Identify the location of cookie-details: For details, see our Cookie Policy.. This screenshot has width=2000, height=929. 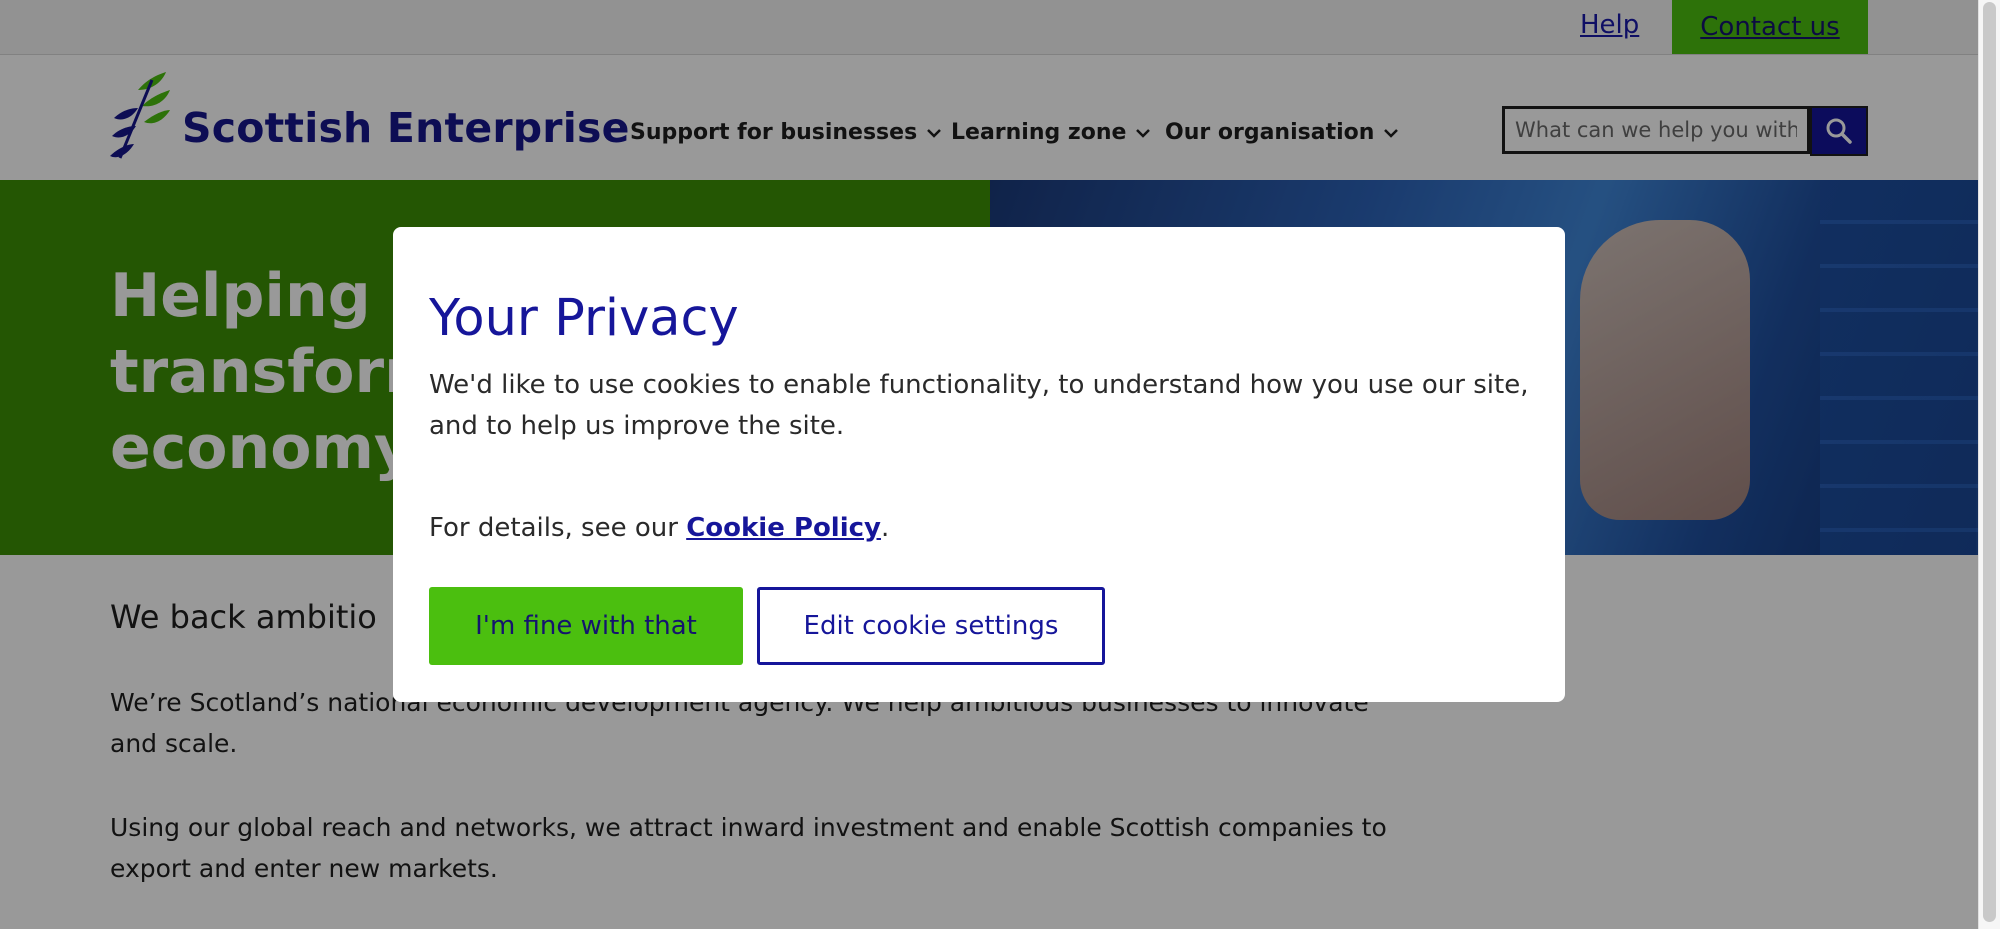
(659, 528).